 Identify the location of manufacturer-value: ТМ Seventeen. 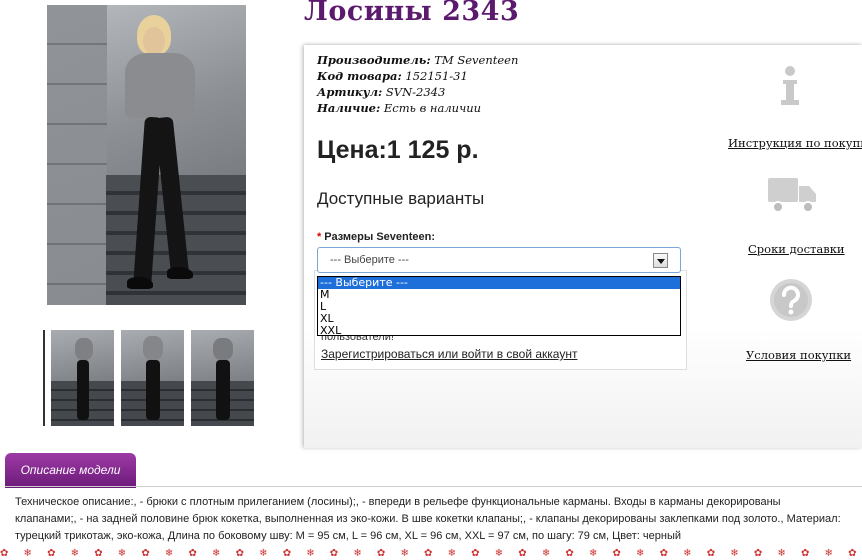
(476, 60).